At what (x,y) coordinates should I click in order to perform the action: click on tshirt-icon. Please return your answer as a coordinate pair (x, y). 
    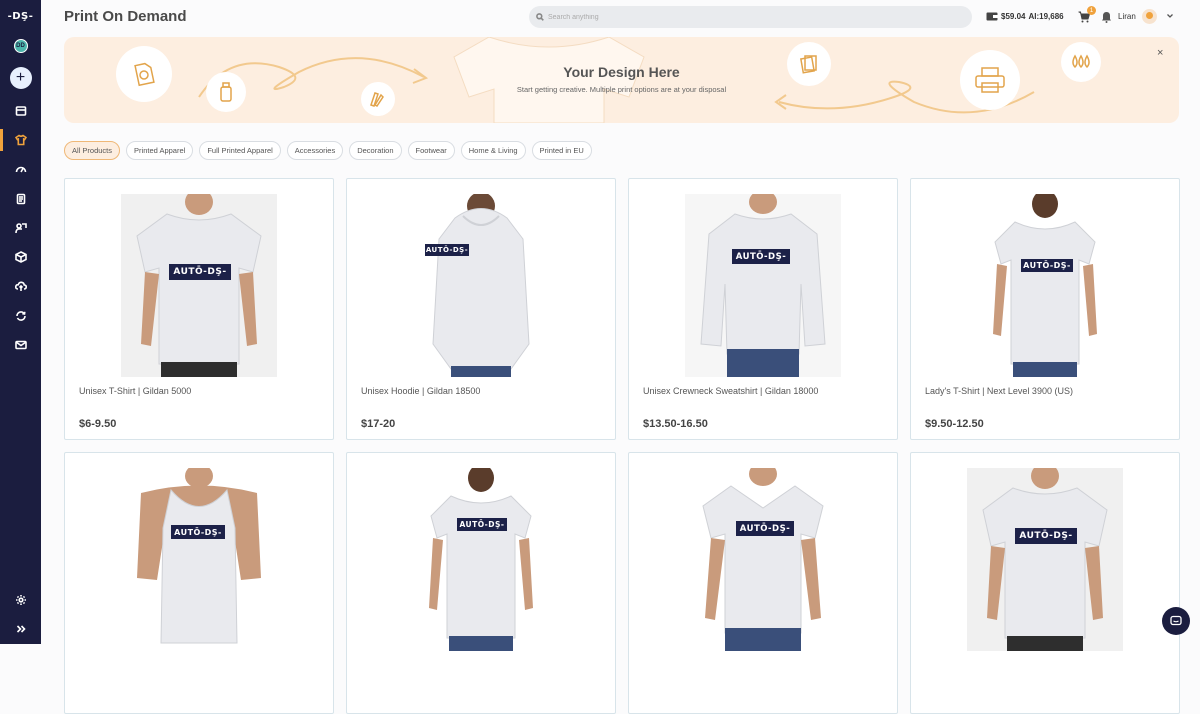
    Looking at the image, I should click on (20, 140).